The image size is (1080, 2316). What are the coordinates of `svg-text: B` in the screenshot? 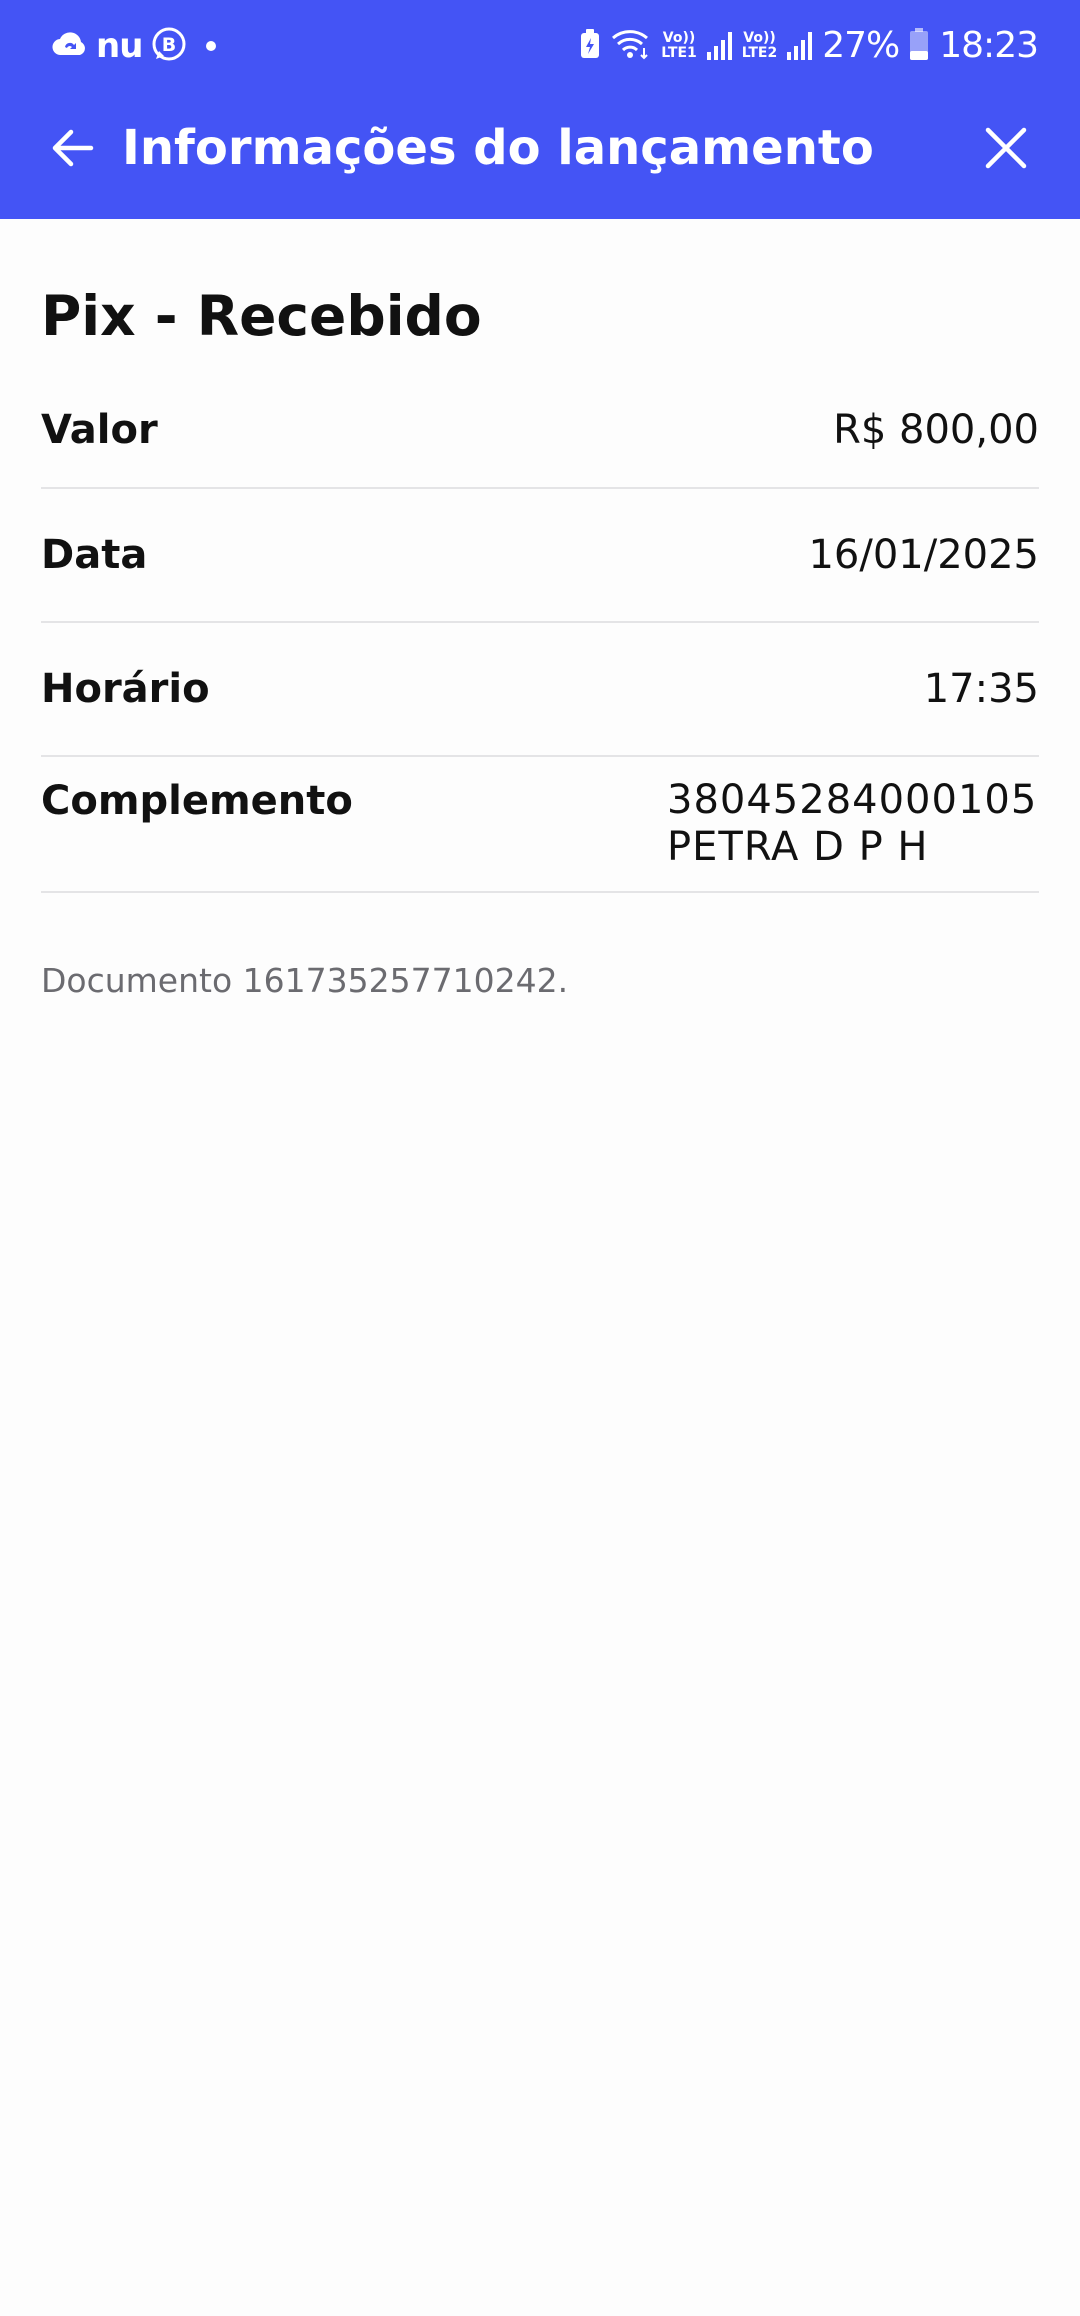 It's located at (169, 45).